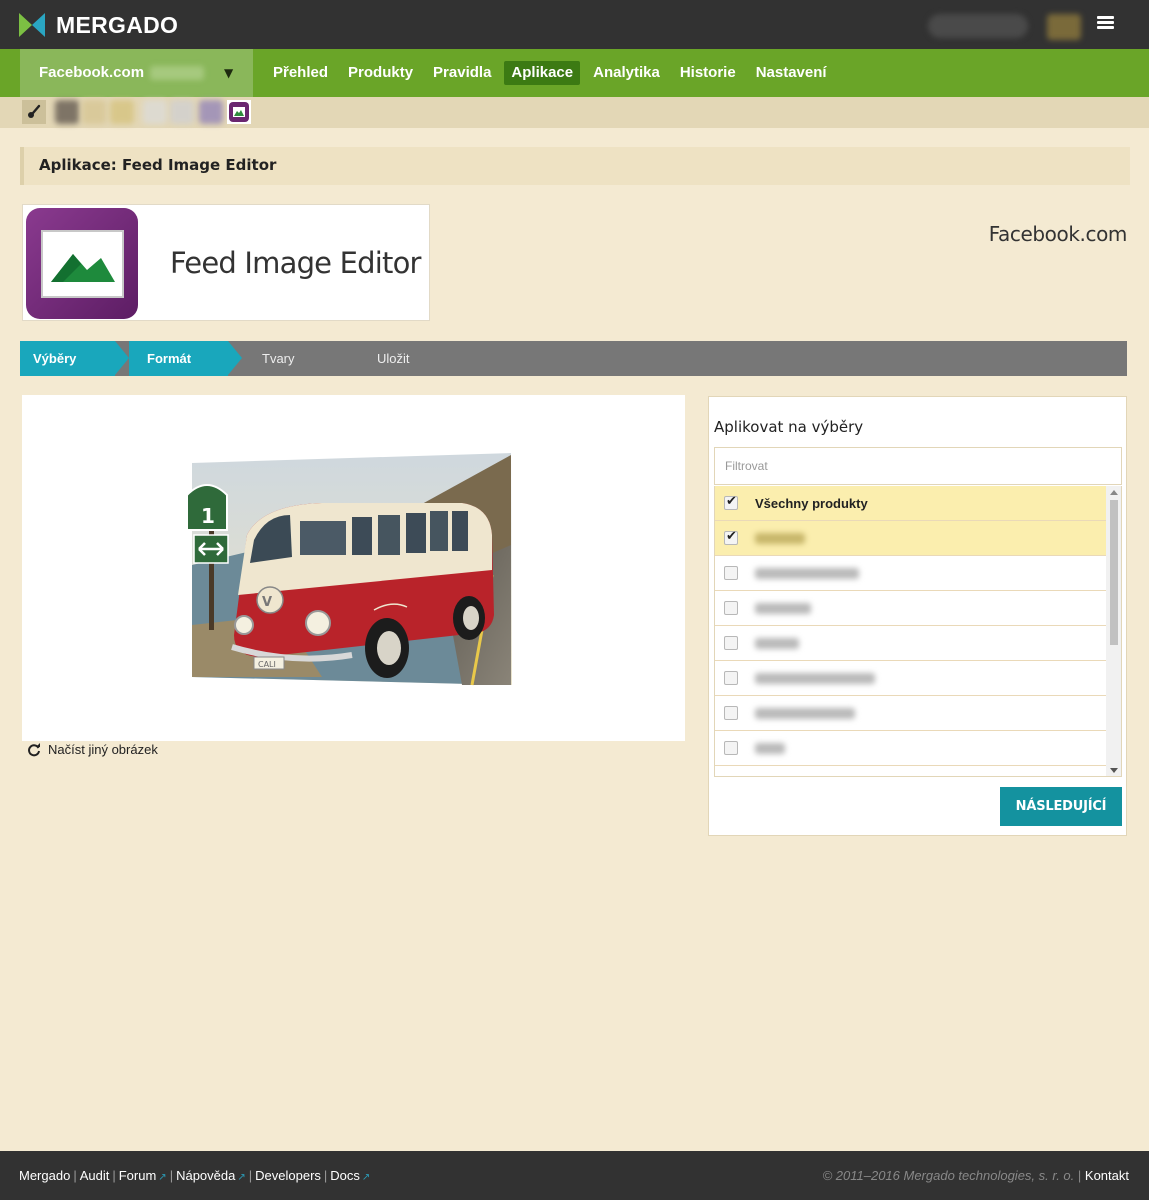  Describe the element at coordinates (103, 749) in the screenshot. I see `reload-image-label: Načíst jiný obrázek` at that location.